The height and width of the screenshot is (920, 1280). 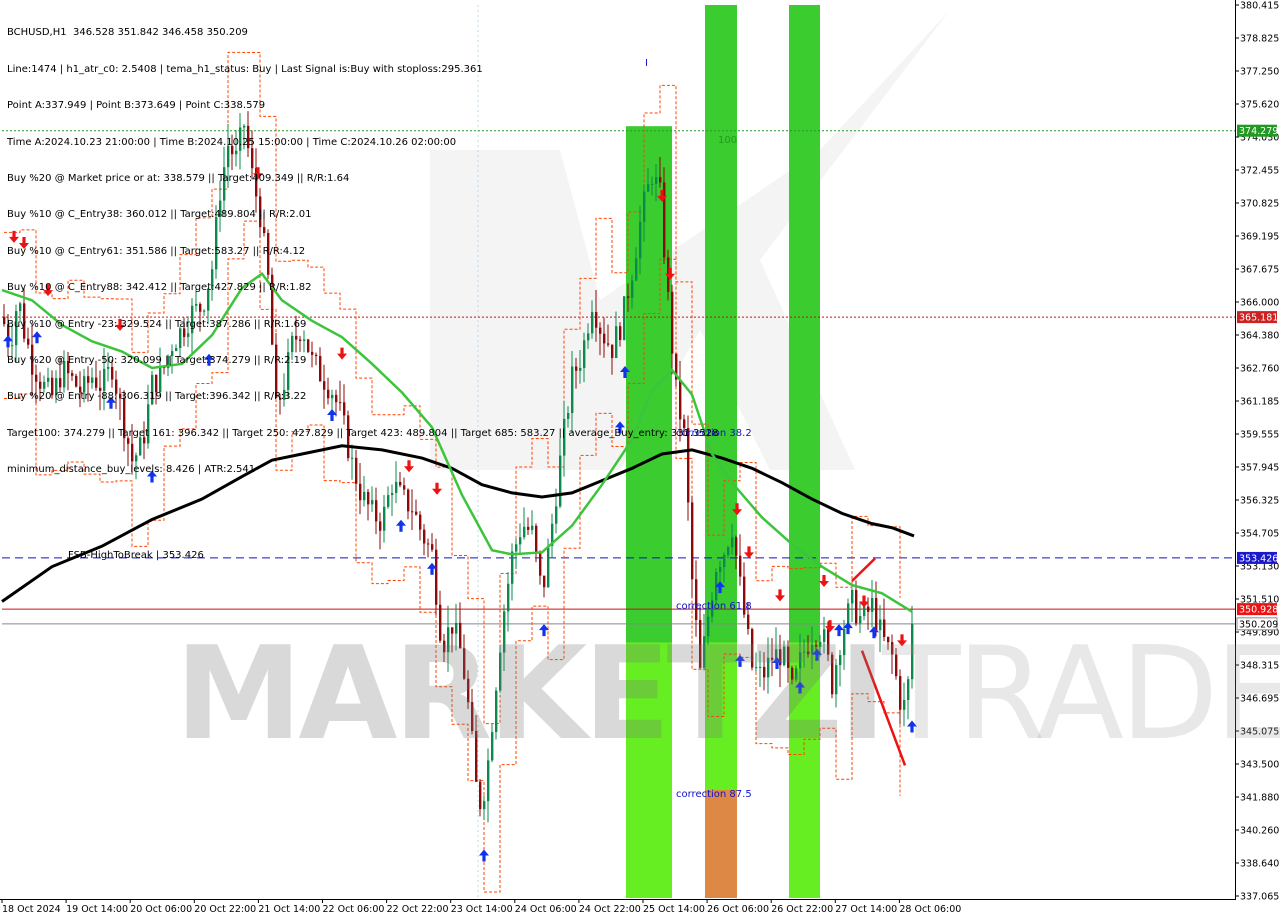 I want to click on y-tick-label: 357.945, so click(x=1259, y=468).